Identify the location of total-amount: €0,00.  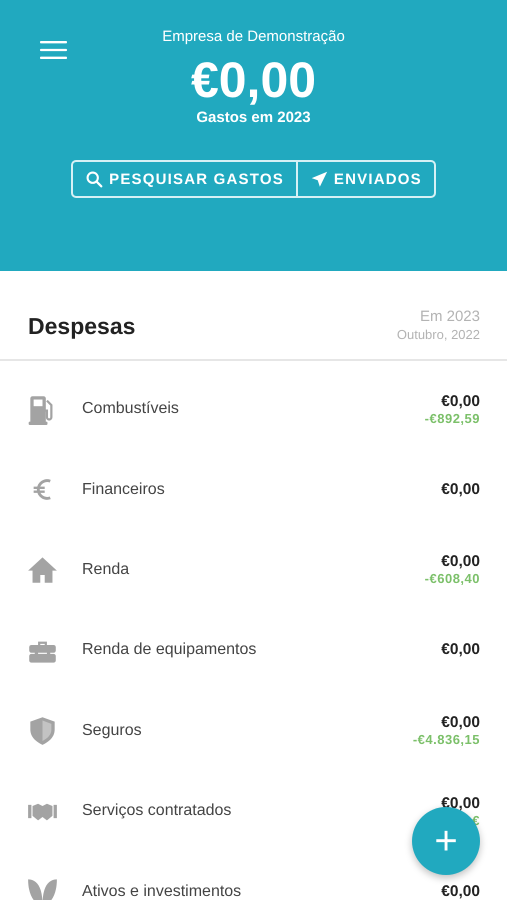
(253, 80).